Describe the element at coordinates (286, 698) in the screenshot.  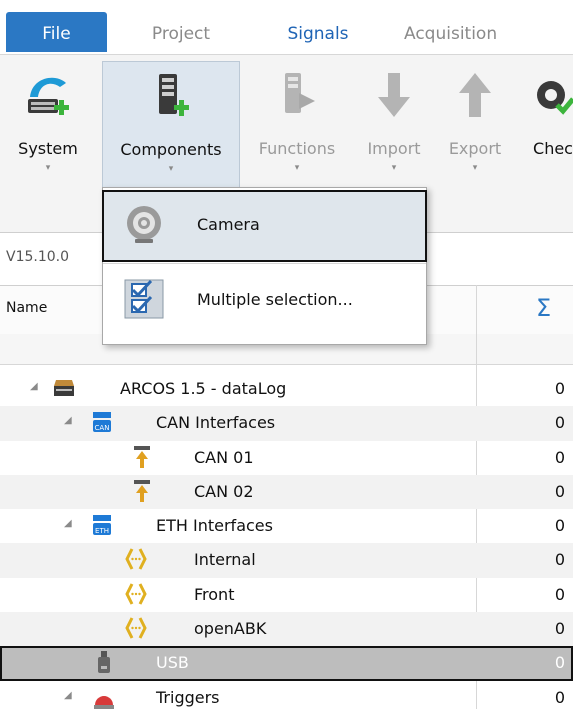
I see `tree-row: ◢ Triggers 0` at that location.